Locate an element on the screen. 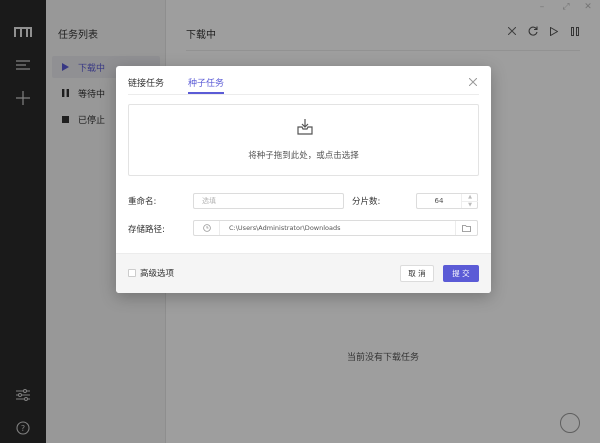  dialog-tabs: 链接任务 种子任务 is located at coordinates (188, 86).